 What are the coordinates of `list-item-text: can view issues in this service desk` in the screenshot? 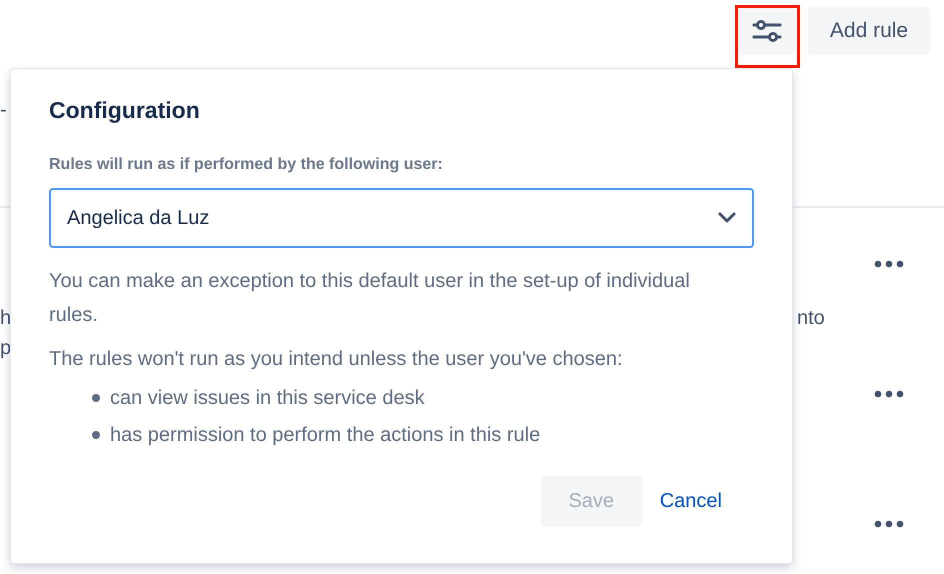 It's located at (267, 398).